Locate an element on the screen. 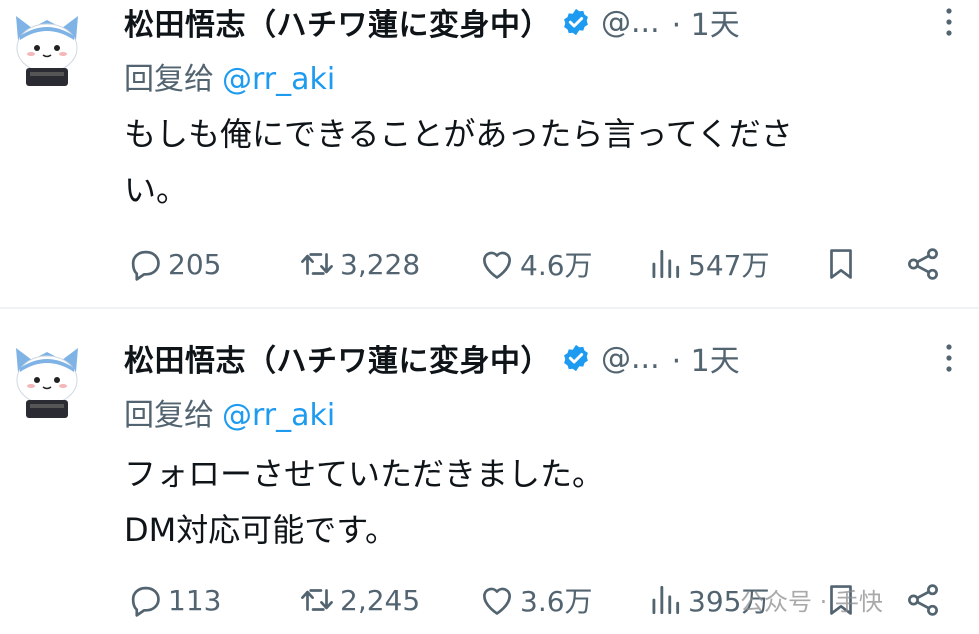  like-button: 4.6万 is located at coordinates (535, 264).